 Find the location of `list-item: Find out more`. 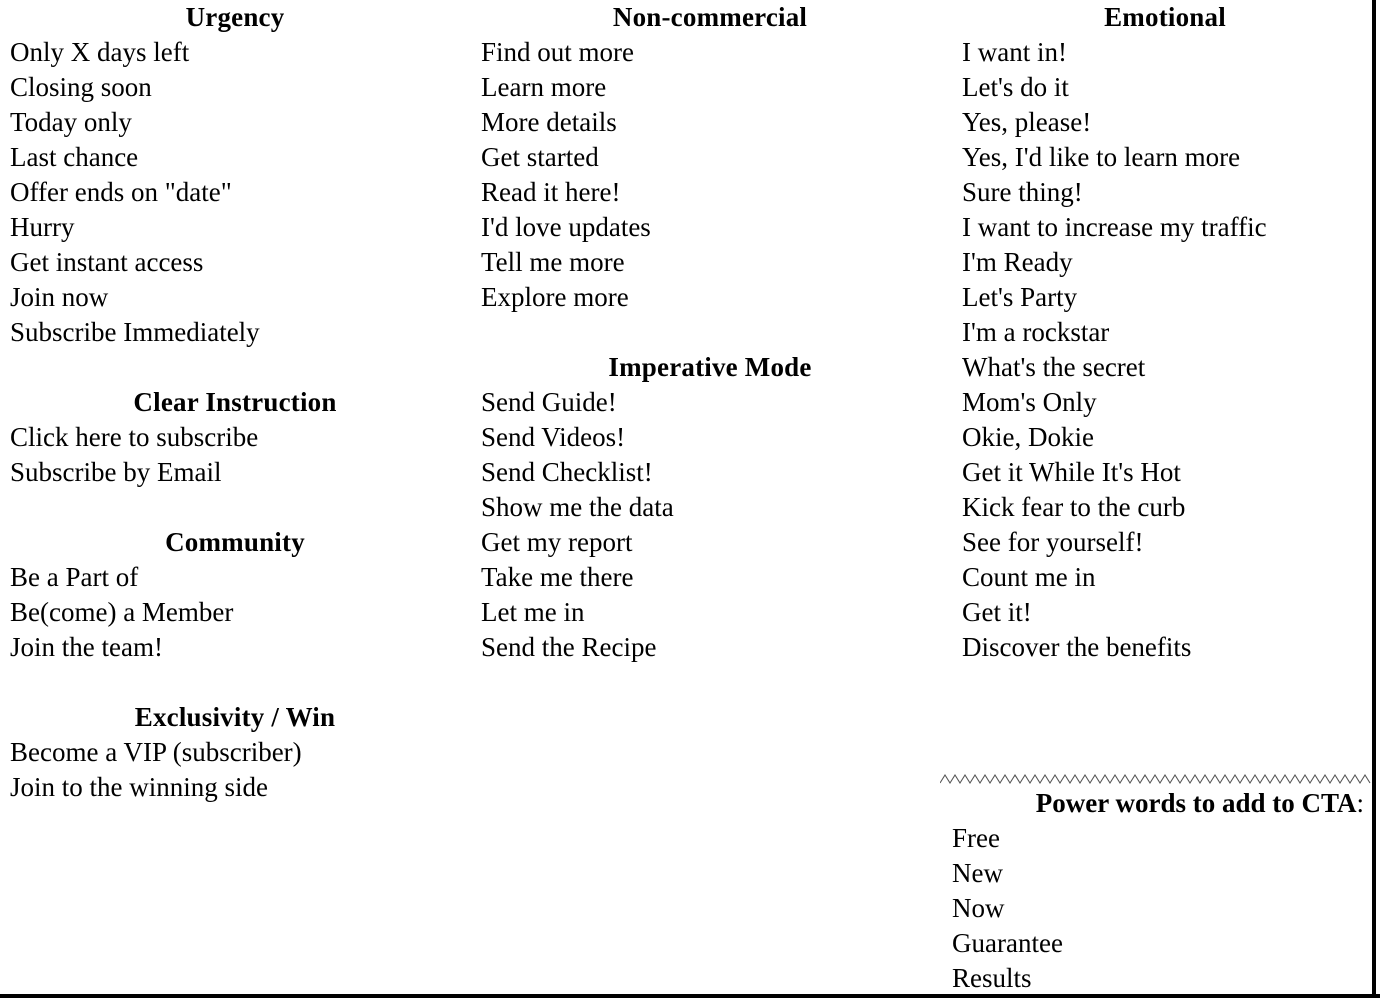

list-item: Find out more is located at coordinates (557, 52).